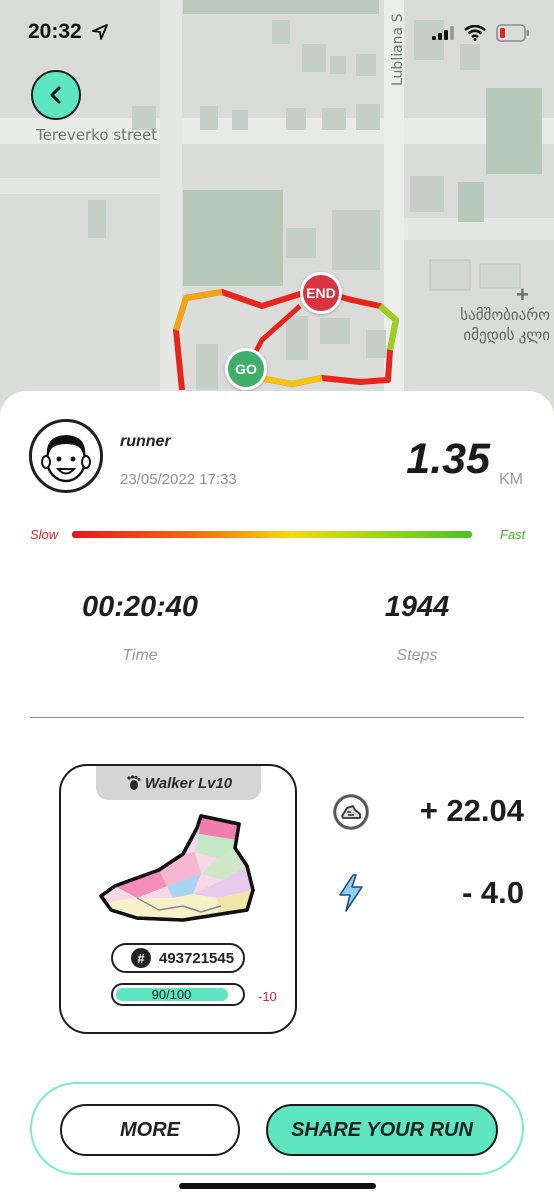 This screenshot has height=1200, width=554. What do you see at coordinates (178, 479) in the screenshot?
I see `run-date: 23/05/2022 17:33` at bounding box center [178, 479].